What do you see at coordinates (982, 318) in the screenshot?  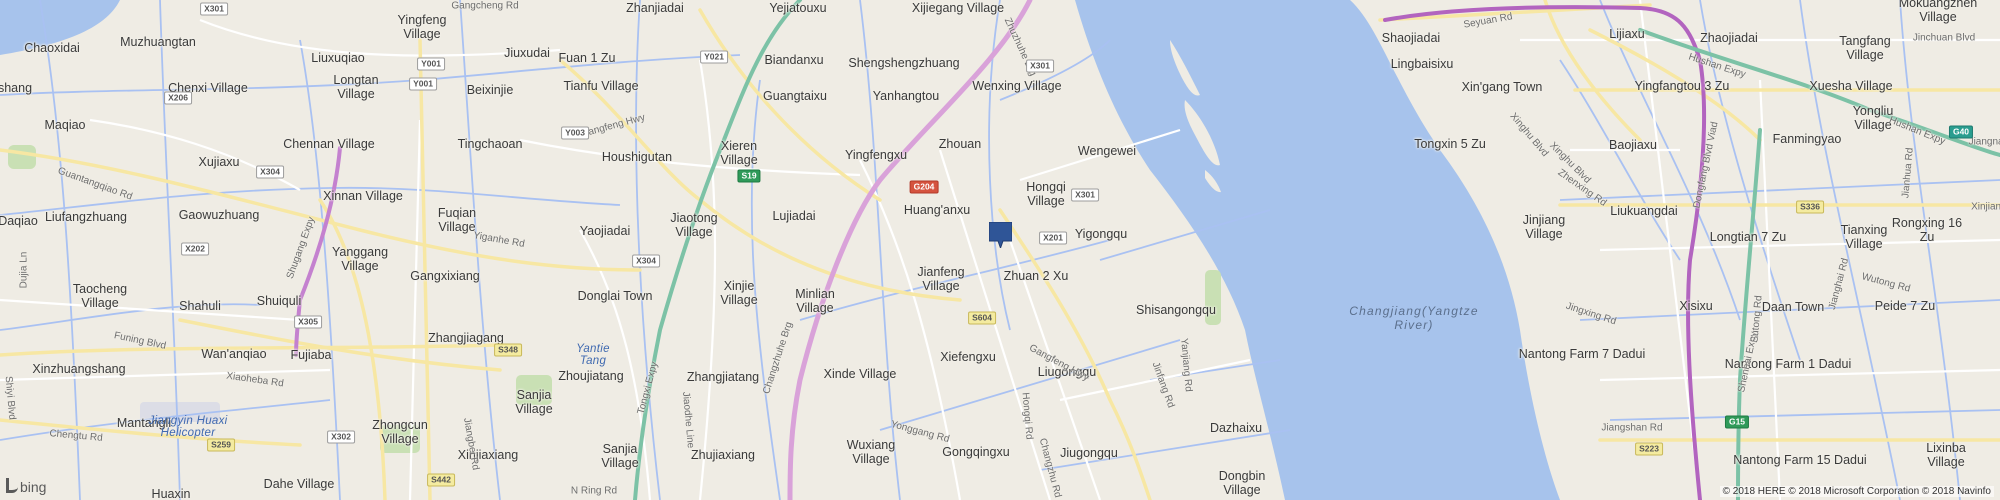 I see `route-shield: S604` at bounding box center [982, 318].